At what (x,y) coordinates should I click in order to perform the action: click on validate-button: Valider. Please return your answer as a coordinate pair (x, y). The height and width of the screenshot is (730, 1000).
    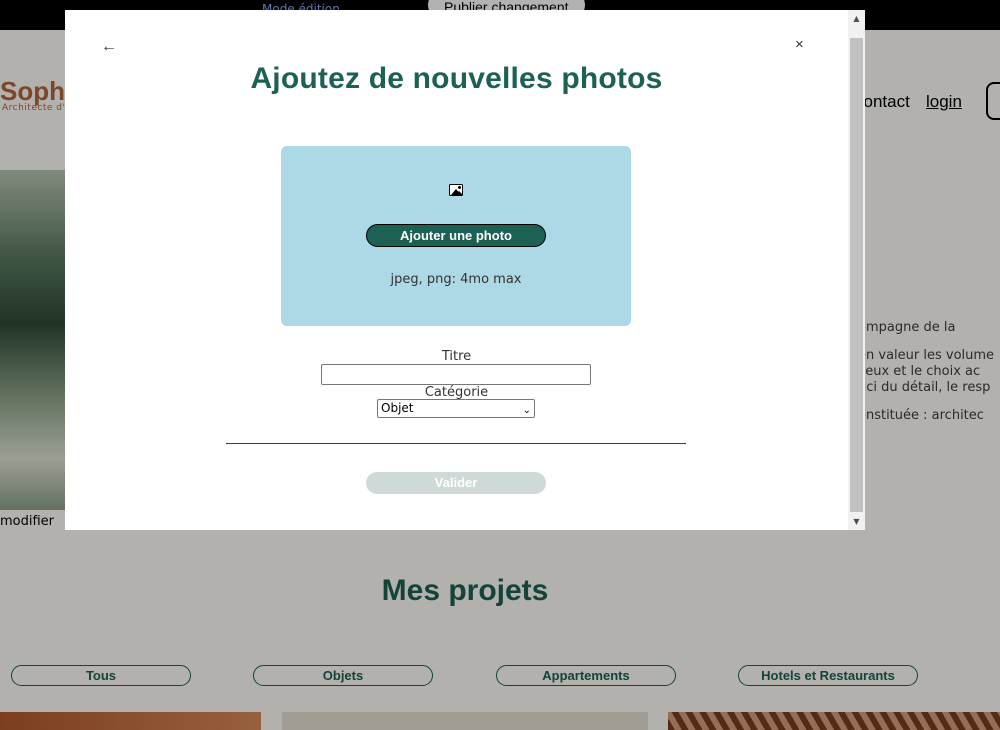
    Looking at the image, I should click on (456, 483).